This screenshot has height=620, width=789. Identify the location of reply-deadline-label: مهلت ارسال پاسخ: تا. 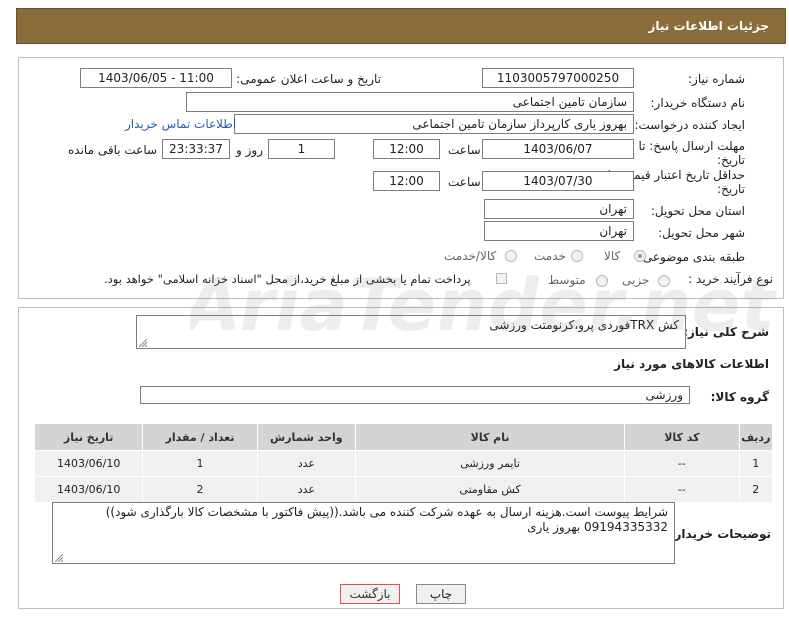
(691, 146).